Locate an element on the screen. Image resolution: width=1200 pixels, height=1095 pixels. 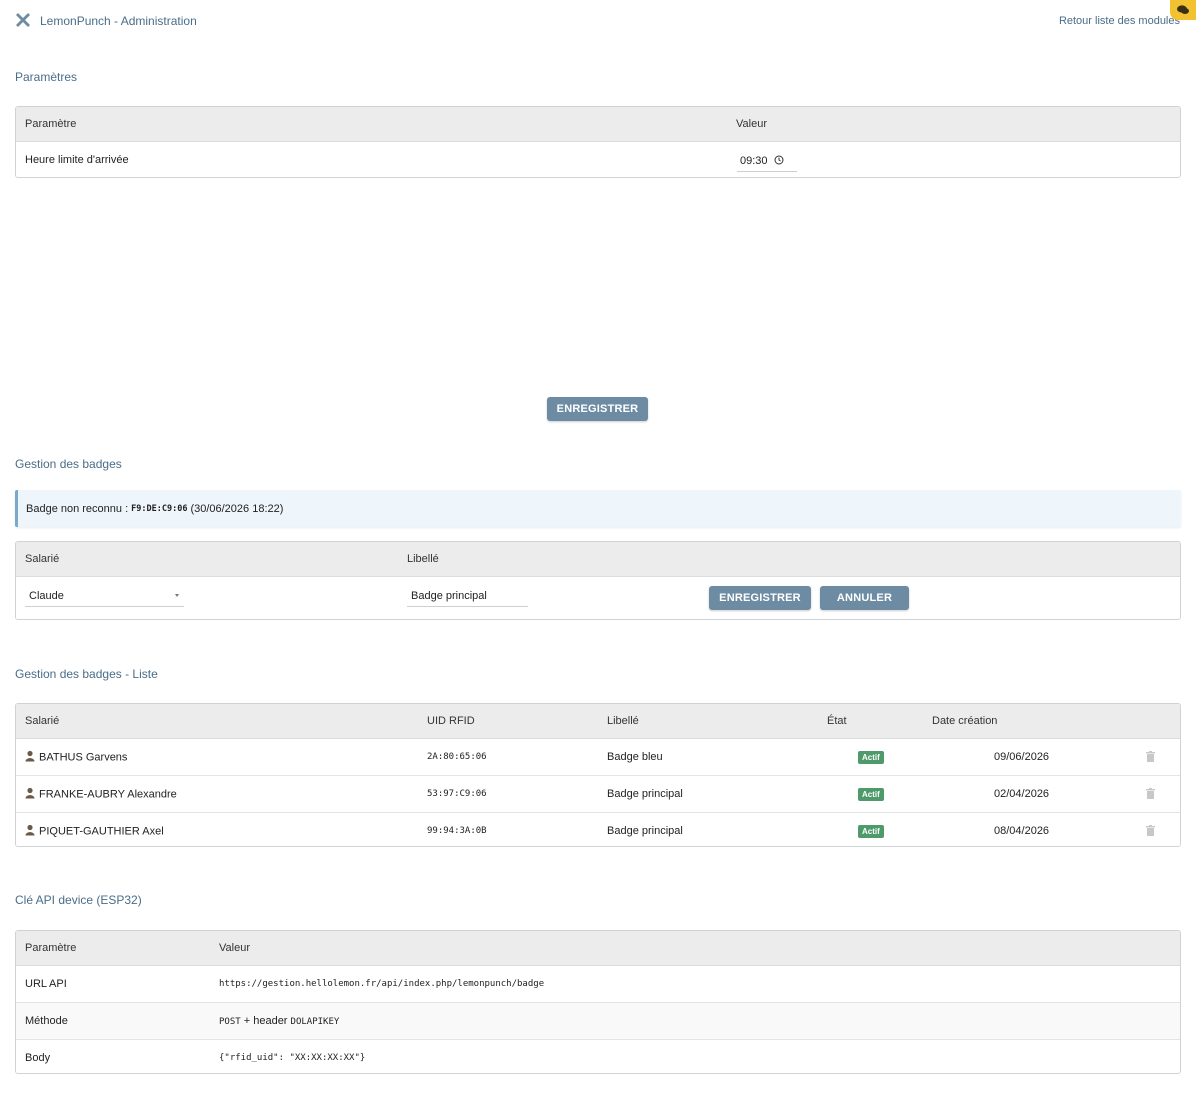
label-cell: Badge bleu is located at coordinates (635, 757).